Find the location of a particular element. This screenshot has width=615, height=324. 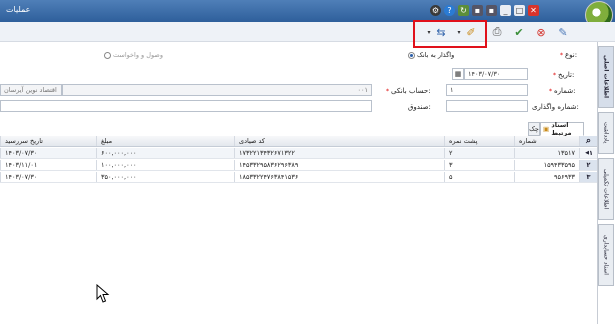

tab-additional-info: اطلاعات تکمیلی is located at coordinates (606, 189).